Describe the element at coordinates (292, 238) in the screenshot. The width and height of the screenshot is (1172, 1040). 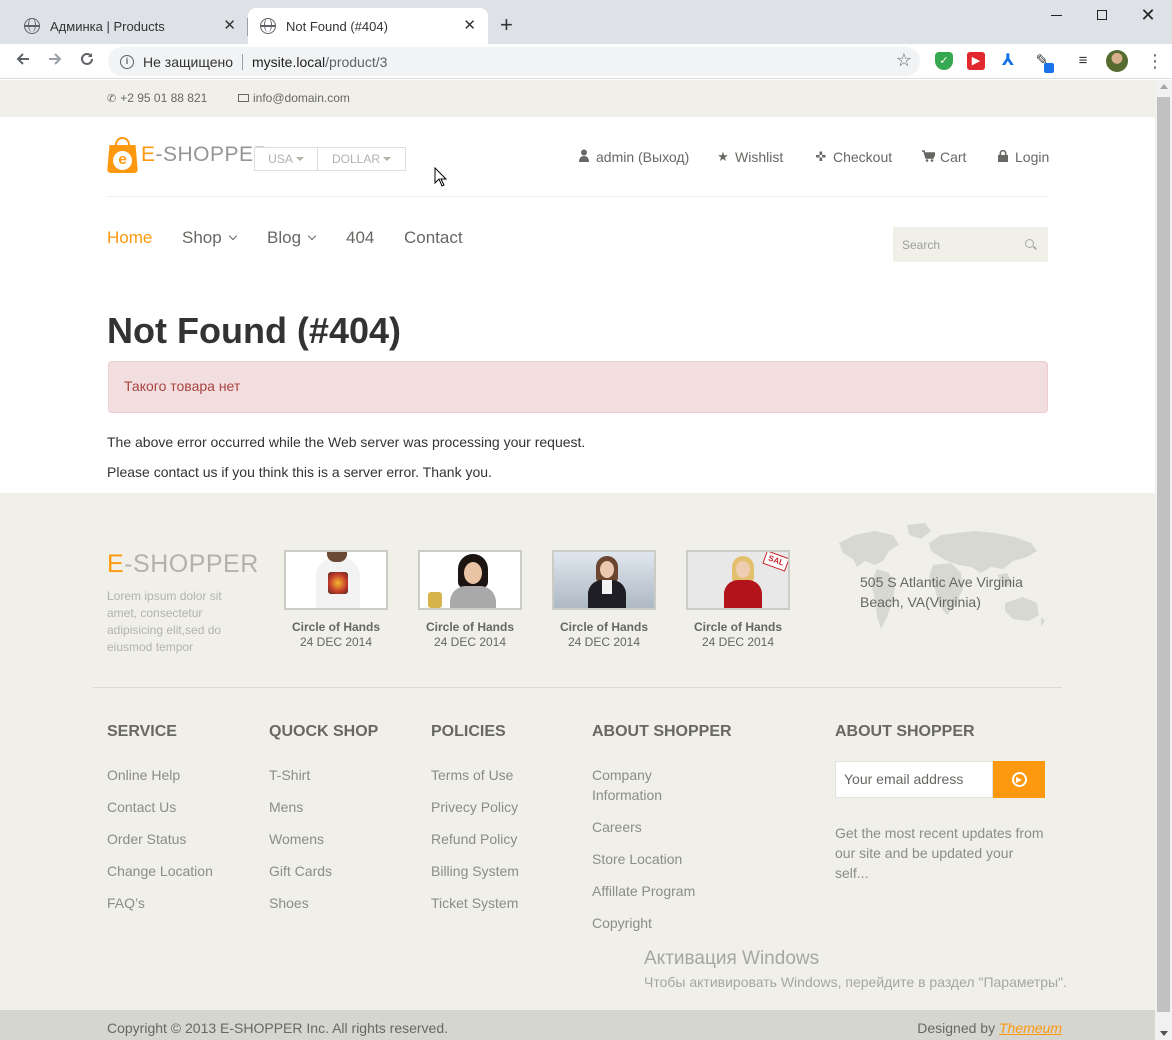
I see `nav-blog: Blog` at that location.